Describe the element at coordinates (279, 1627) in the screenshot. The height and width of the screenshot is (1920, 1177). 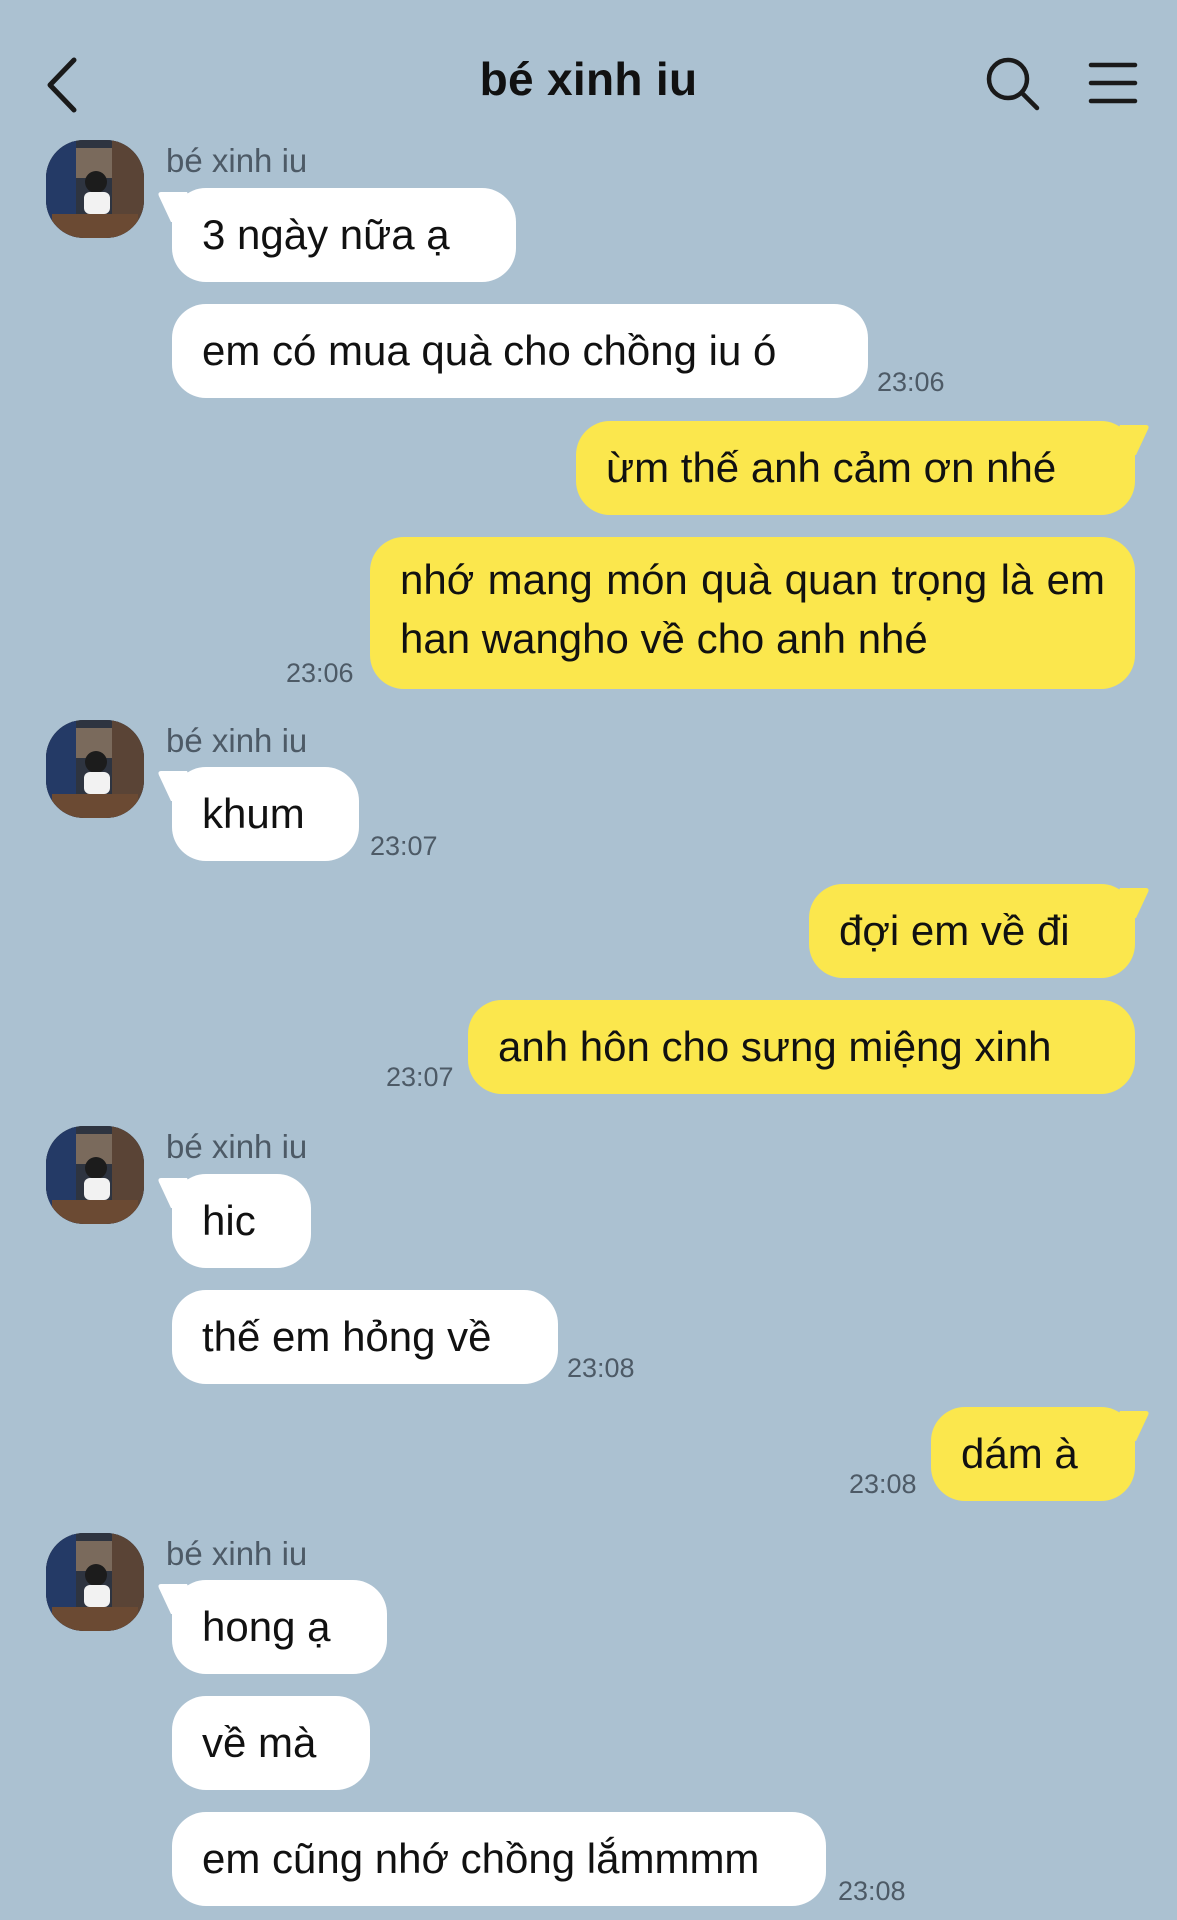
I see `message-bubble-incoming: hong ạ` at that location.